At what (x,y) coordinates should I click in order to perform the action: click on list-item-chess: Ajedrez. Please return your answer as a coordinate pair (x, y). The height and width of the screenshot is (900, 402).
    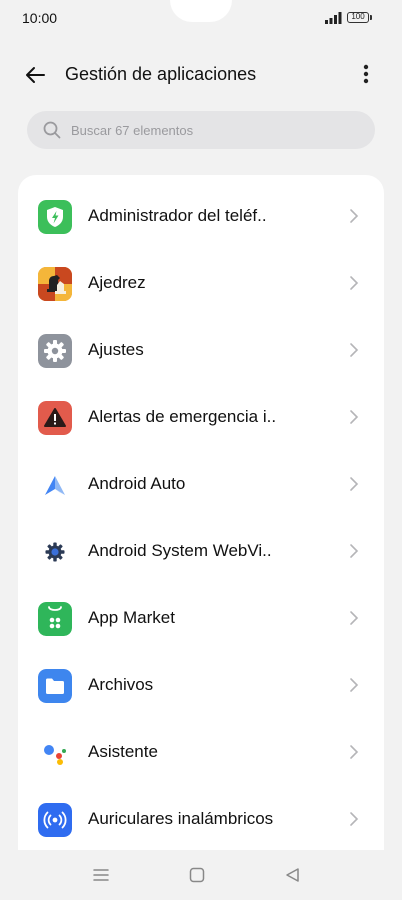
    Looking at the image, I should click on (201, 283).